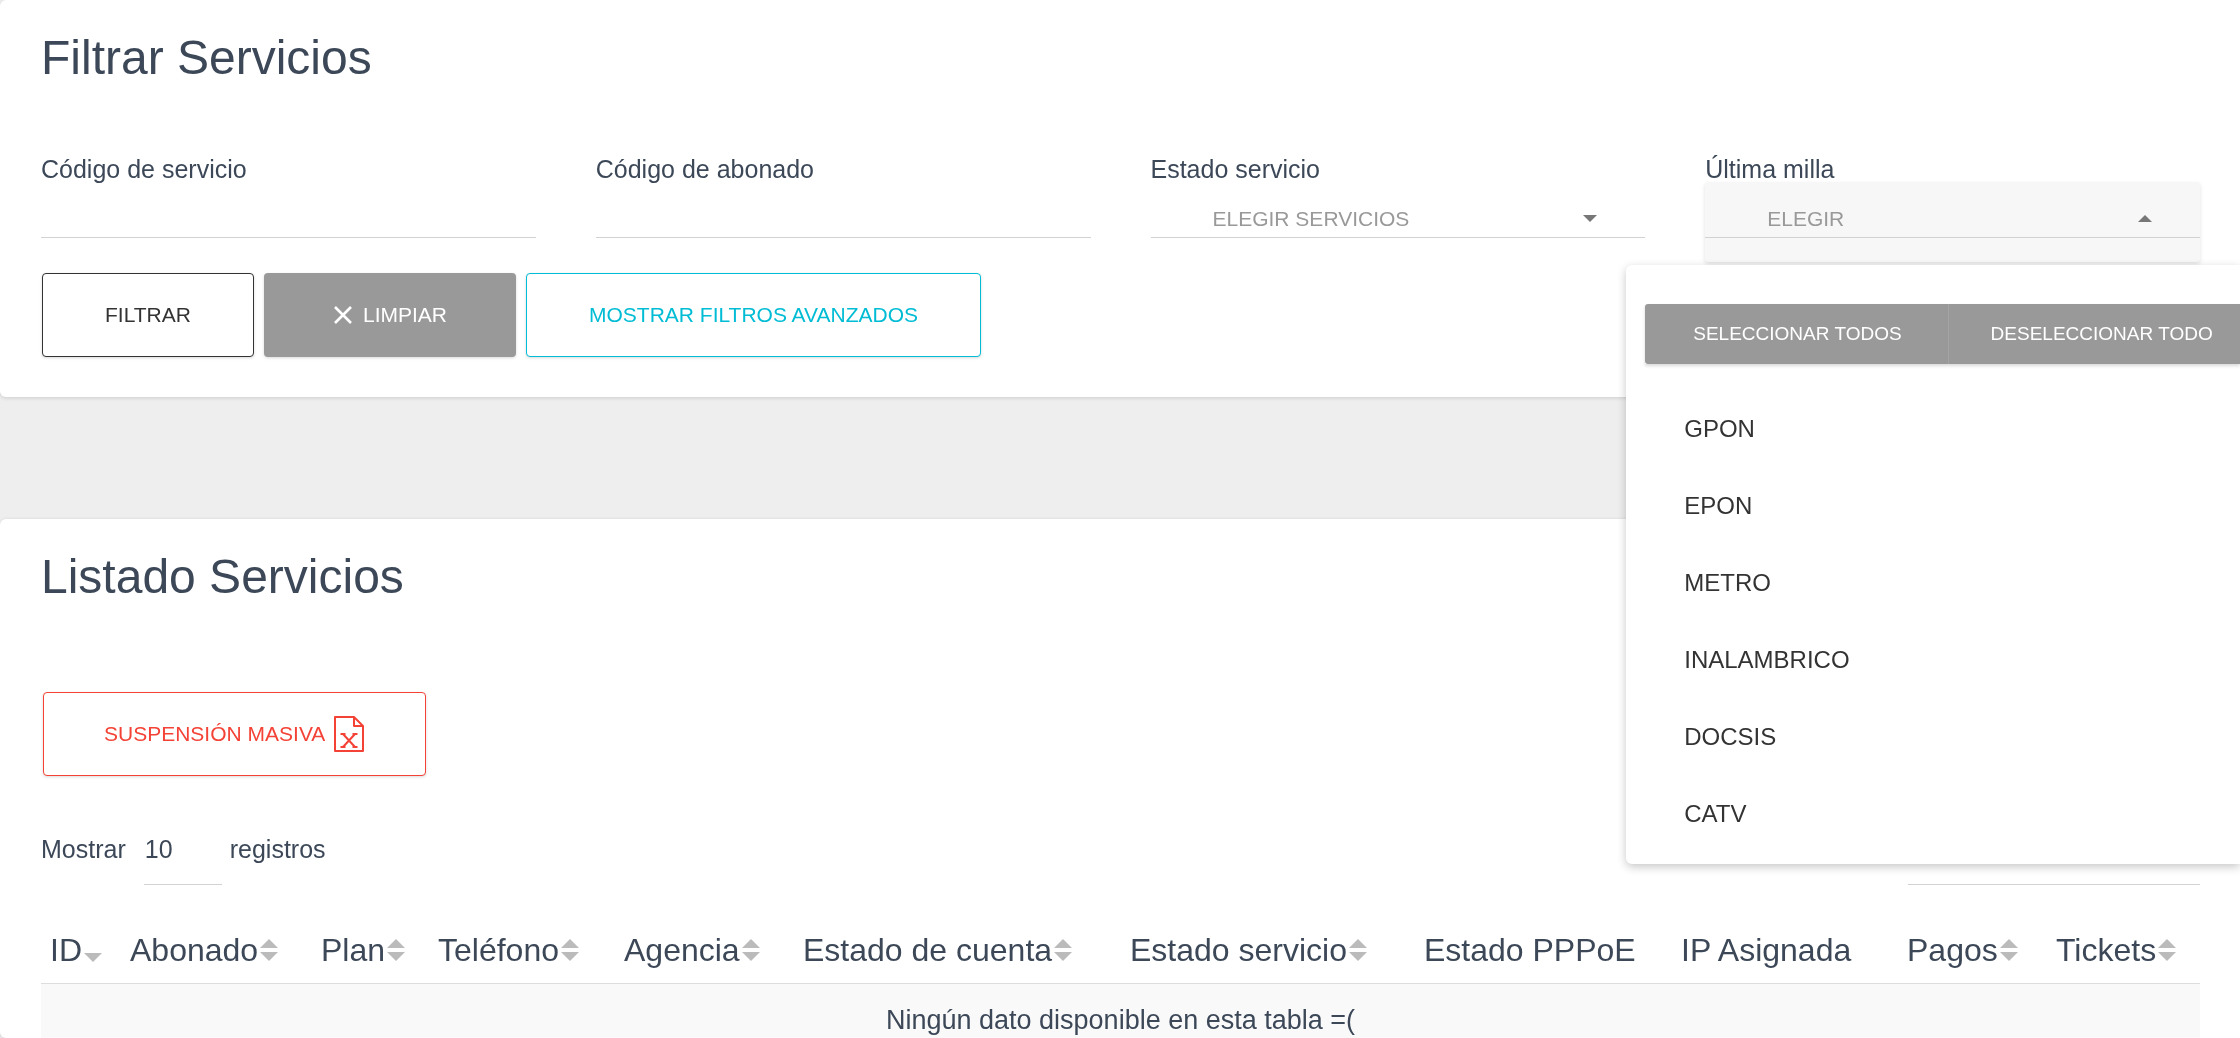 The height and width of the screenshot is (1038, 2240). I want to click on table-cell: Ningún dato disponible en esta tabla =(, so click(1120, 1011).